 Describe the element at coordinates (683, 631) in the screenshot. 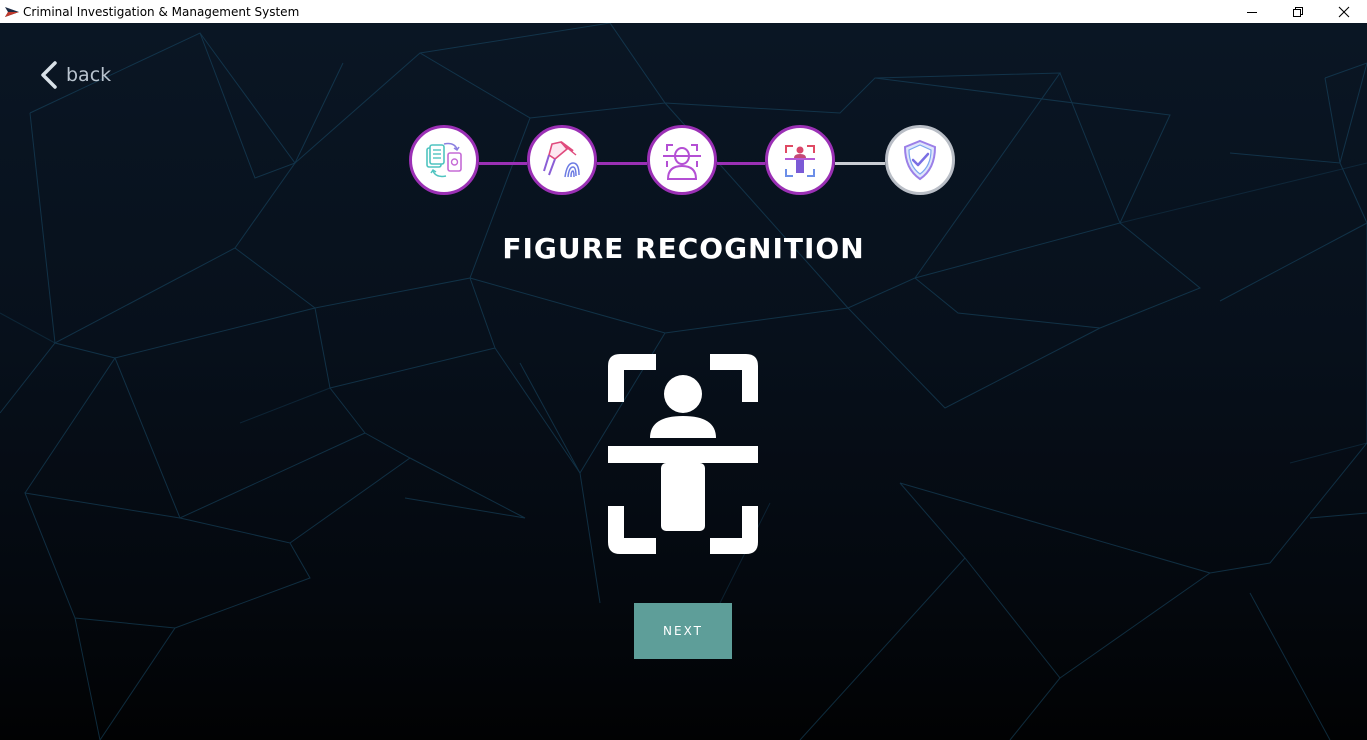

I see `next-button: NEXT` at that location.